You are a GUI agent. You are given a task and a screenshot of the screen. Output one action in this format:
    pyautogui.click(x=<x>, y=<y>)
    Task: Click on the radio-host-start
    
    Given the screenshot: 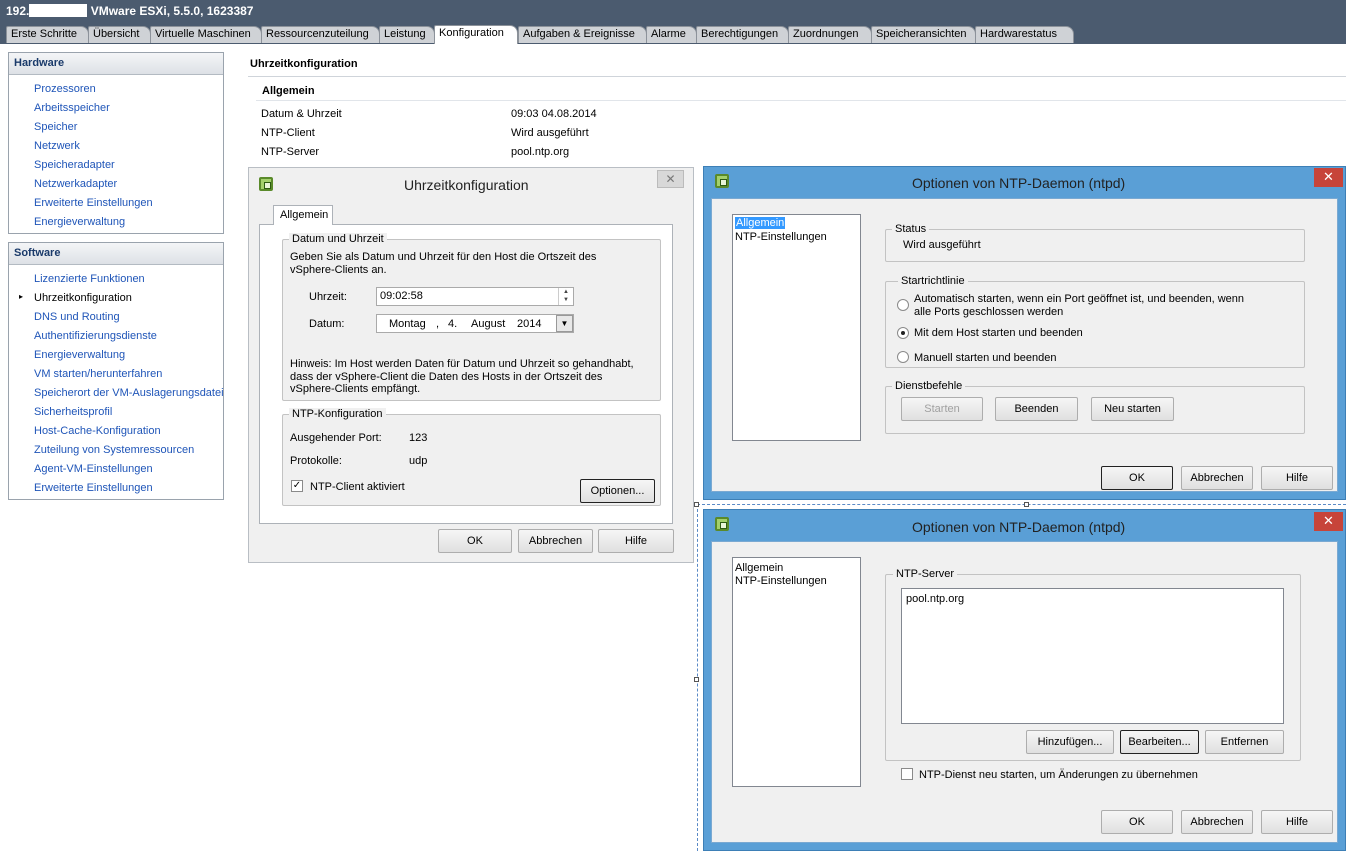 What is the action you would take?
    pyautogui.click(x=903, y=333)
    